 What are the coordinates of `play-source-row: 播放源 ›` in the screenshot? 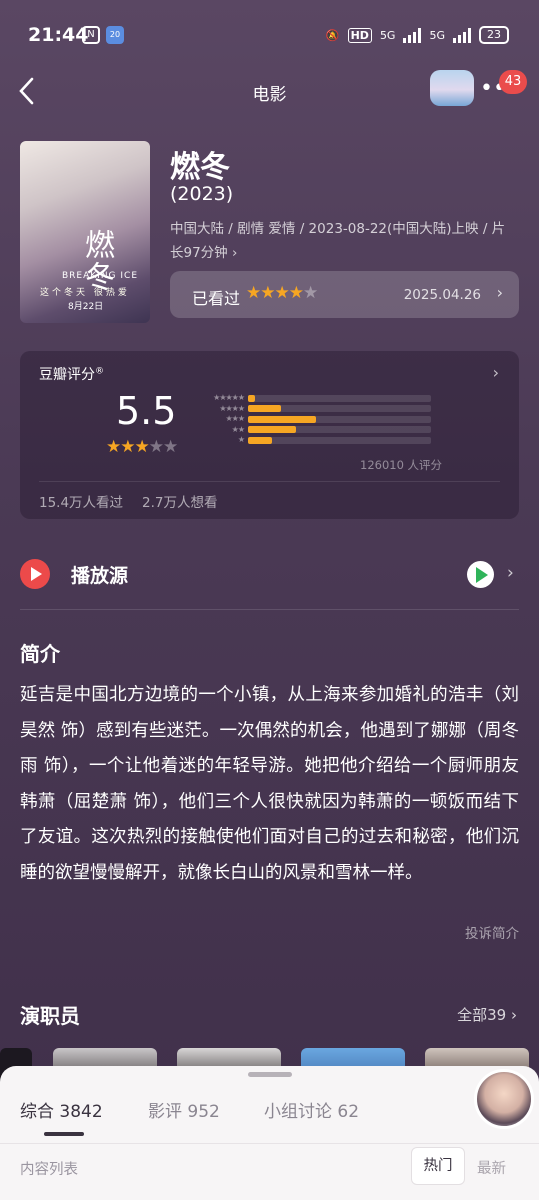 It's located at (269, 575).